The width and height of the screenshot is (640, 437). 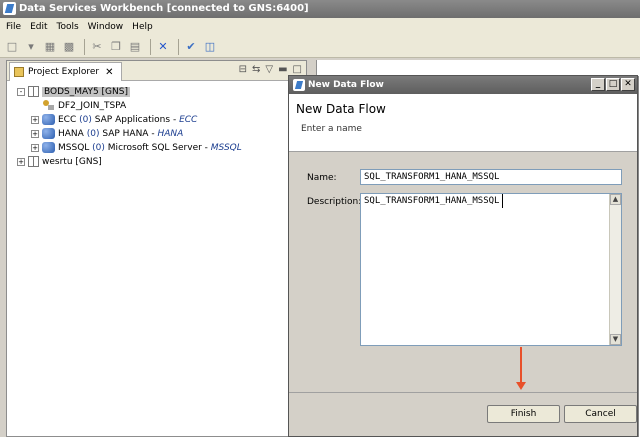 I want to click on tree-item: + ECC (0) SAP Applications - ECC, so click(x=114, y=119).